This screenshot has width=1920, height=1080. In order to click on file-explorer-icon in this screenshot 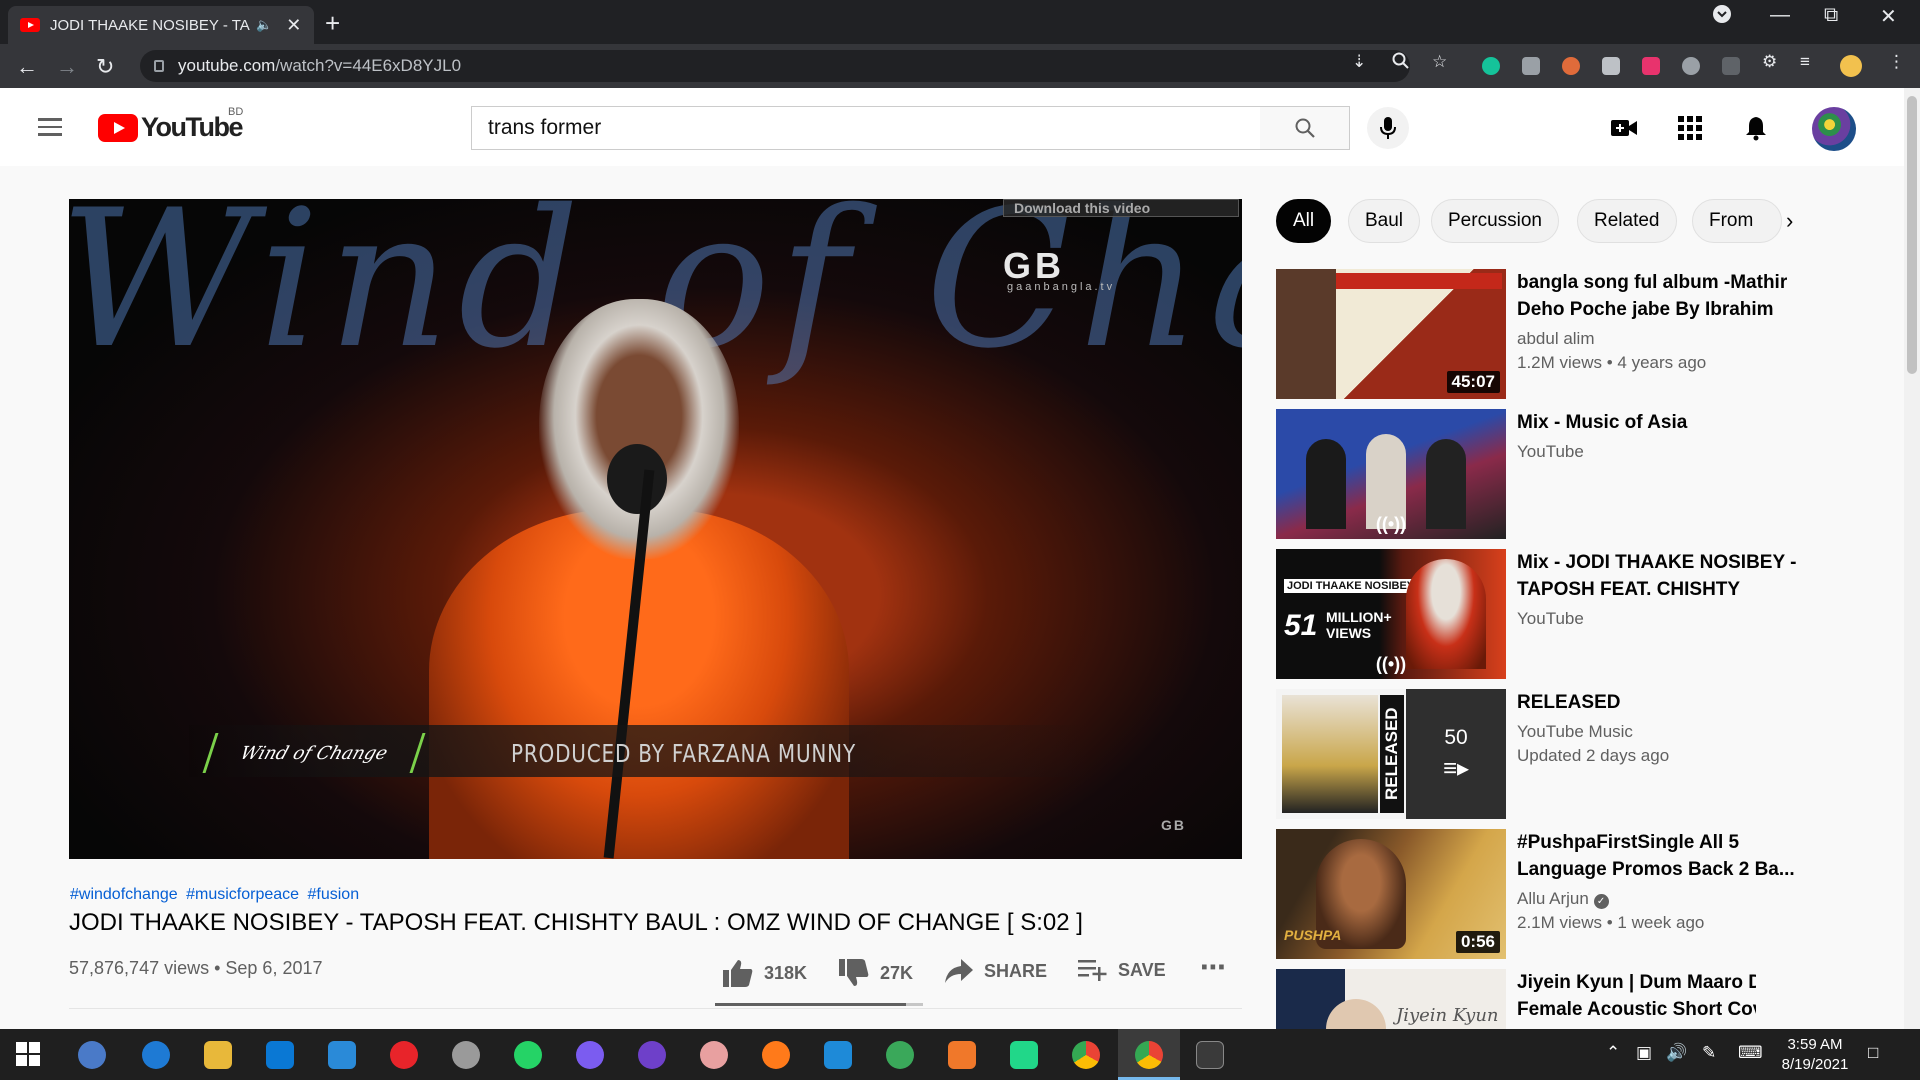, I will do `click(218, 1055)`.